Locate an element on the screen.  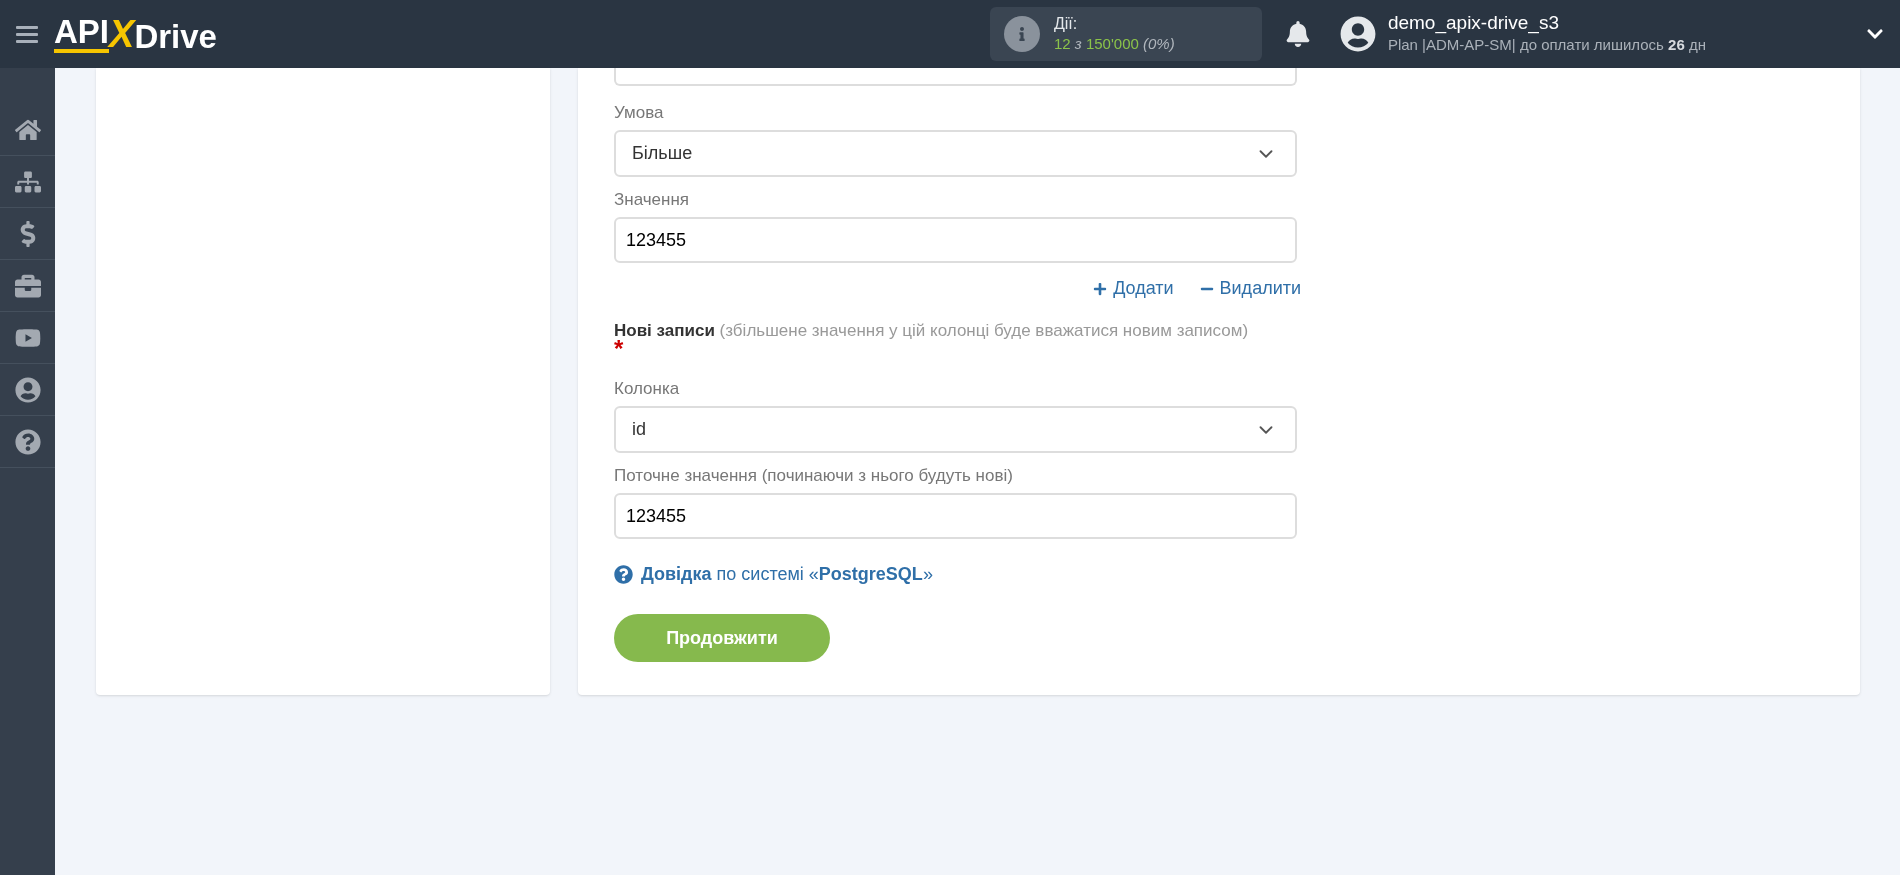
select-value: id is located at coordinates (639, 429).